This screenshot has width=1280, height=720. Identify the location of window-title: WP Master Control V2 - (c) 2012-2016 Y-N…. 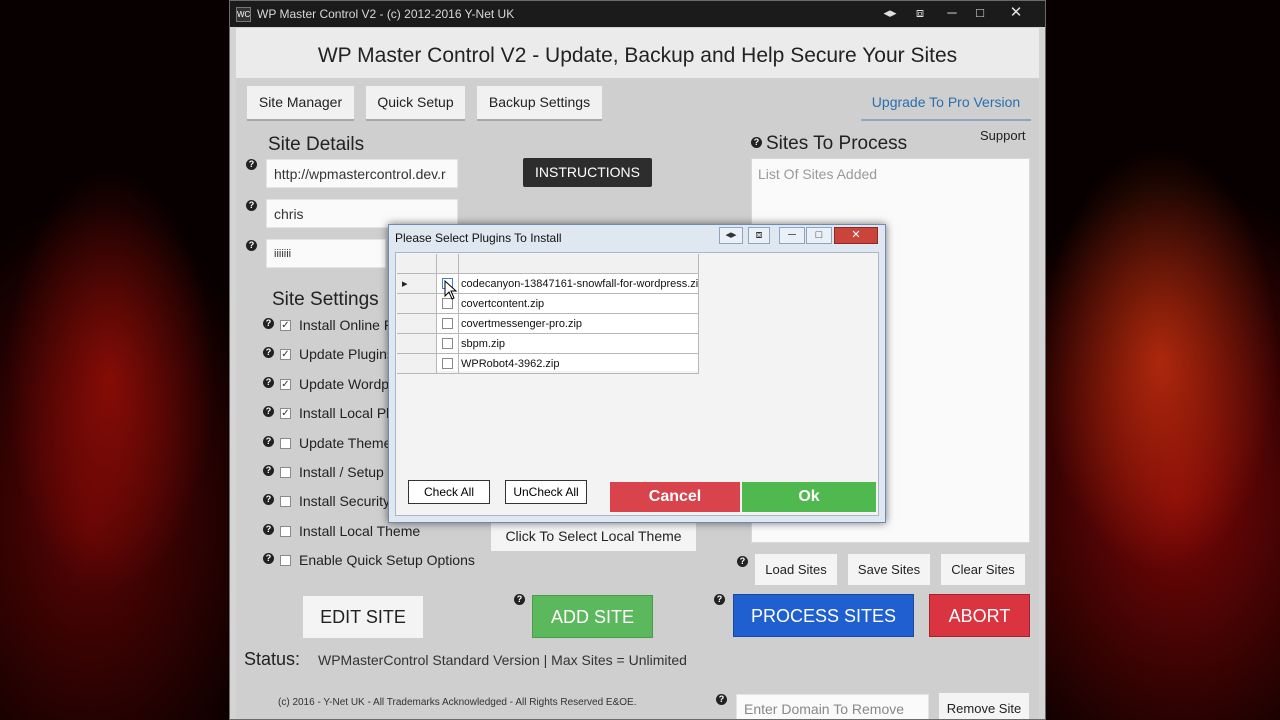
(386, 14).